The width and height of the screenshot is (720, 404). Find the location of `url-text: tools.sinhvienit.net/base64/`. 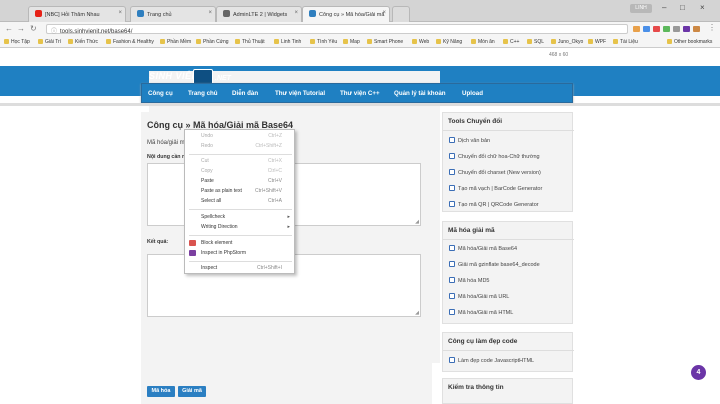

url-text: tools.sinhvienit.net/base64/ is located at coordinates (96, 32).